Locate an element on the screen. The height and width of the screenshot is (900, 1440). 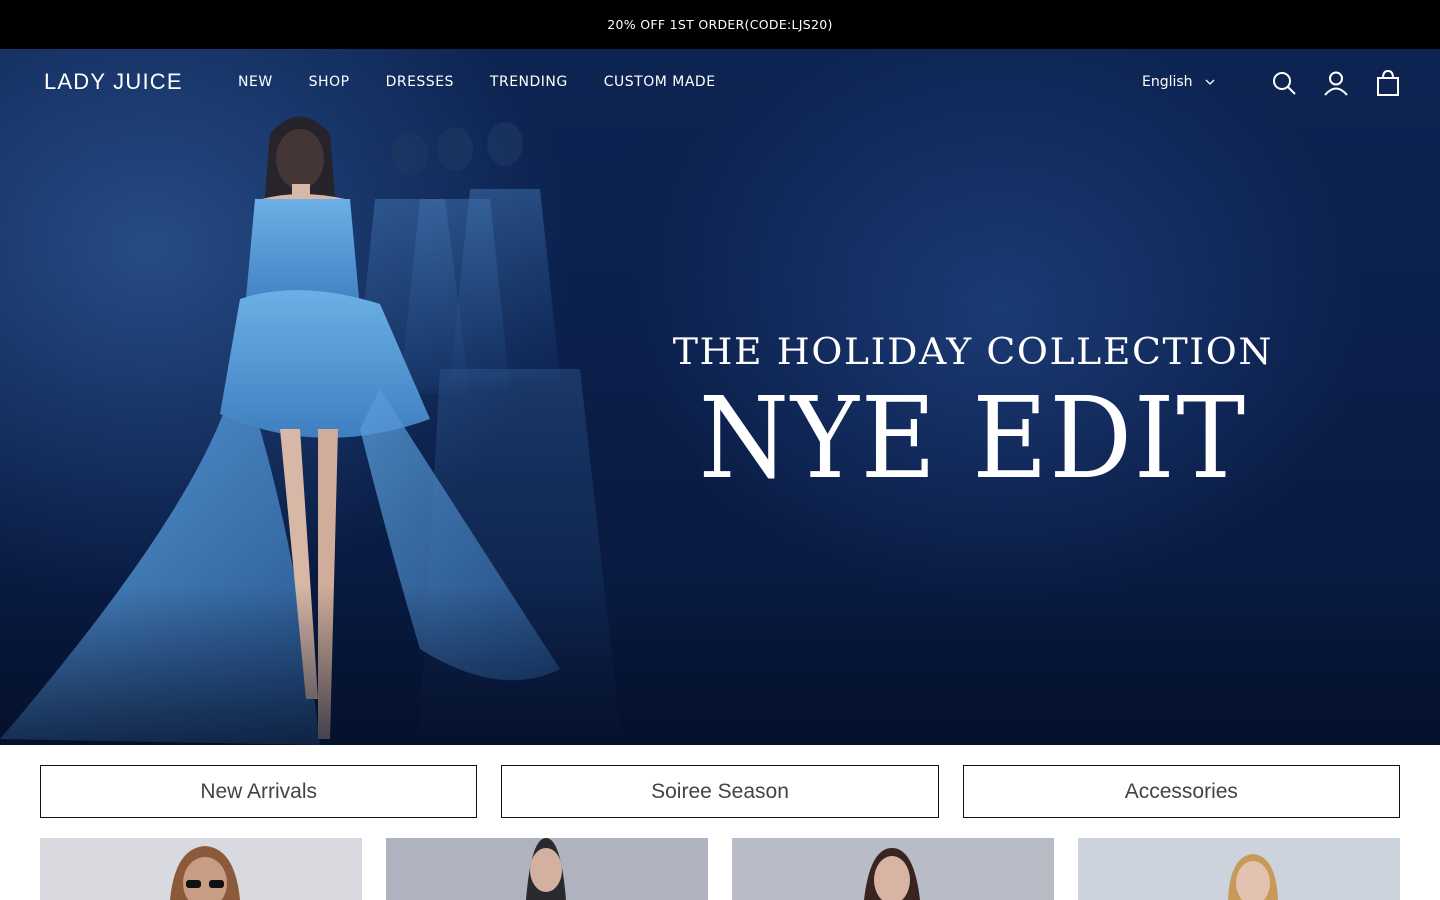
tab-soiree-season: Soiree Season is located at coordinates (720, 791).